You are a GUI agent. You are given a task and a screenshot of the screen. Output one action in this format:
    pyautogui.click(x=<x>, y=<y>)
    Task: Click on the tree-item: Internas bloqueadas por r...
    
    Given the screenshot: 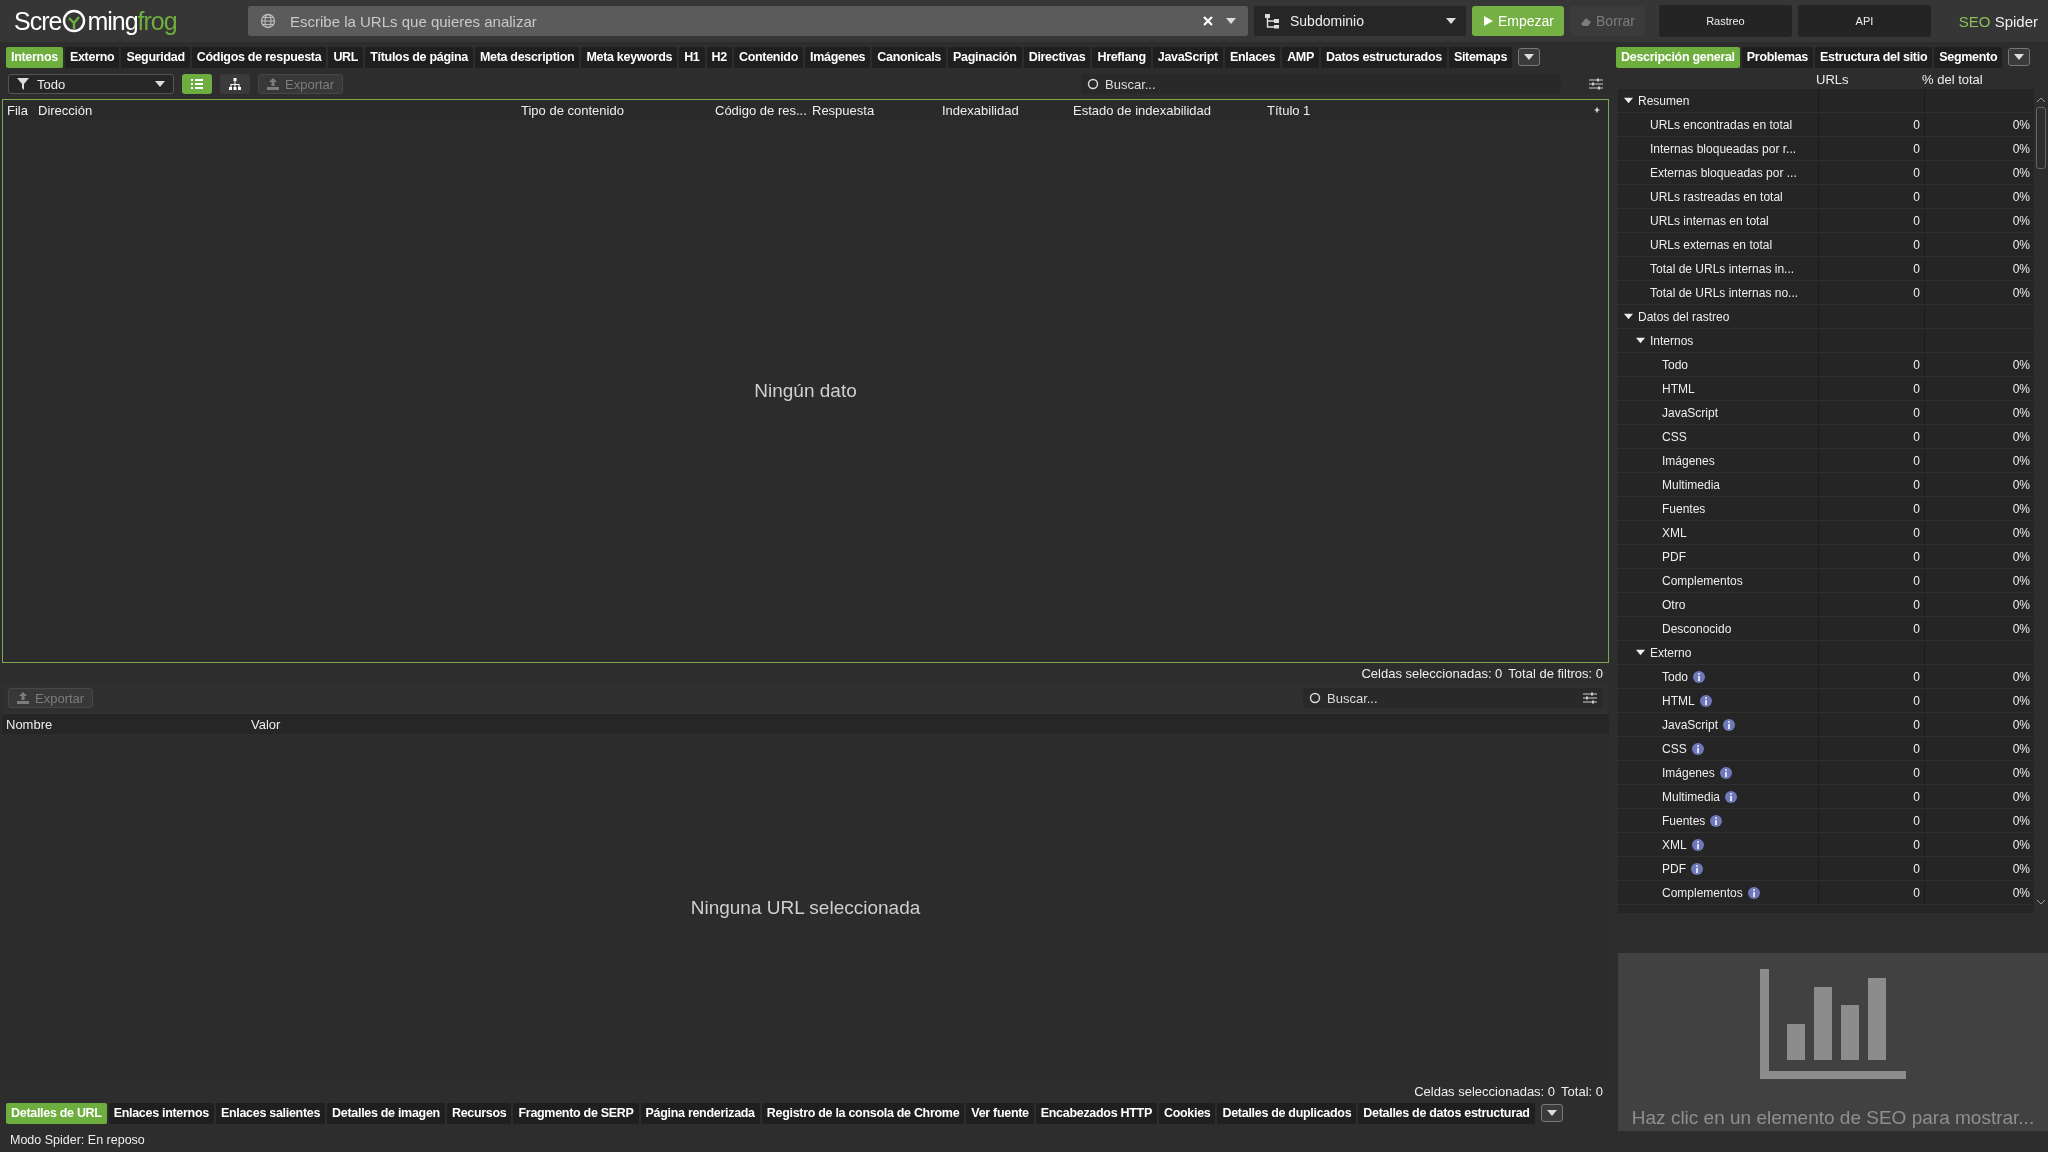 What is the action you would take?
    pyautogui.click(x=1723, y=148)
    